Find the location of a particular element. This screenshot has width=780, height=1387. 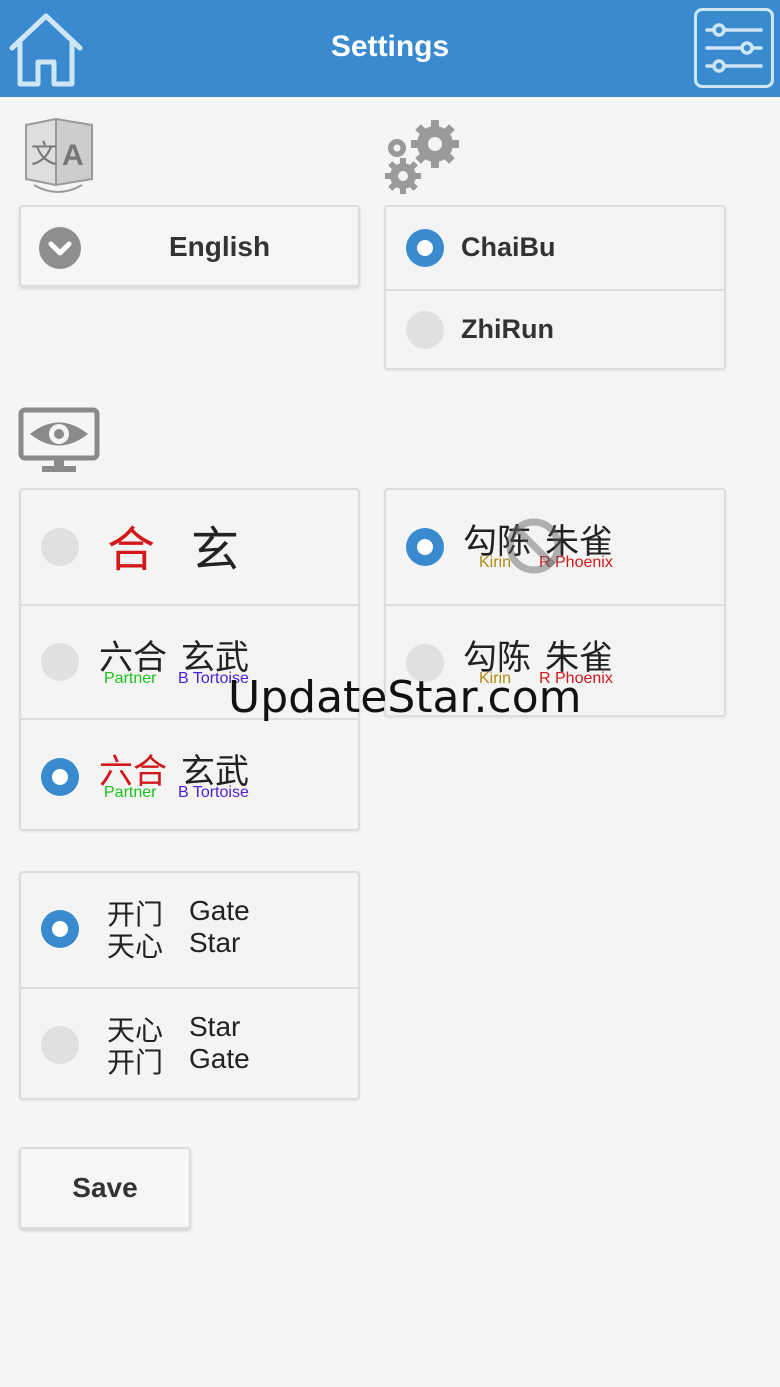

watermark-logo-icon is located at coordinates (534, 546).